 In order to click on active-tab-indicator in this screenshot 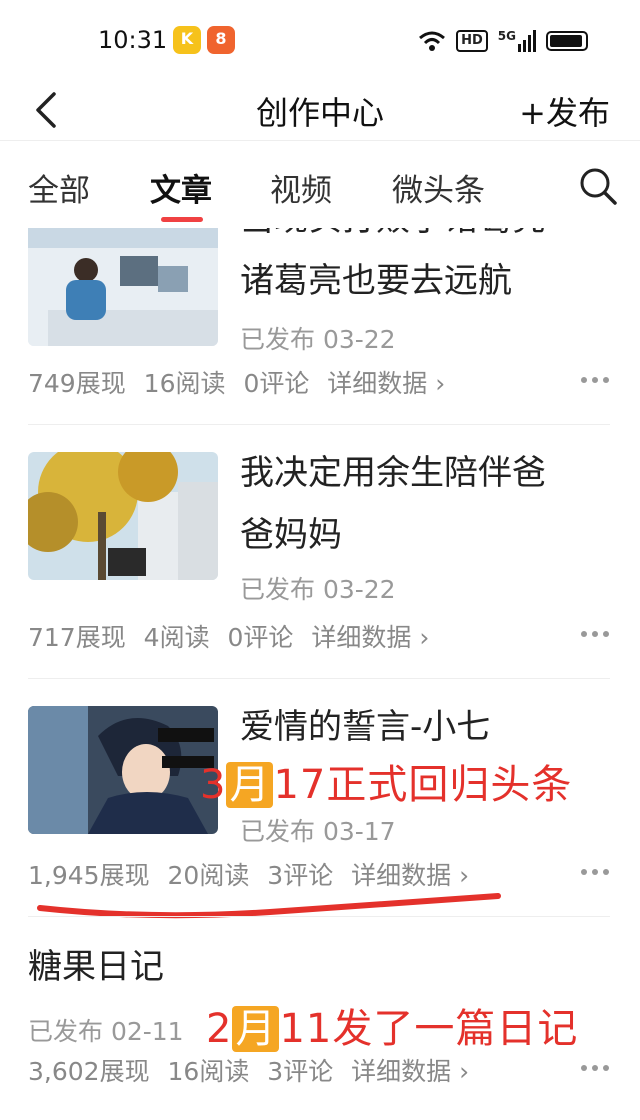, I will do `click(182, 219)`.